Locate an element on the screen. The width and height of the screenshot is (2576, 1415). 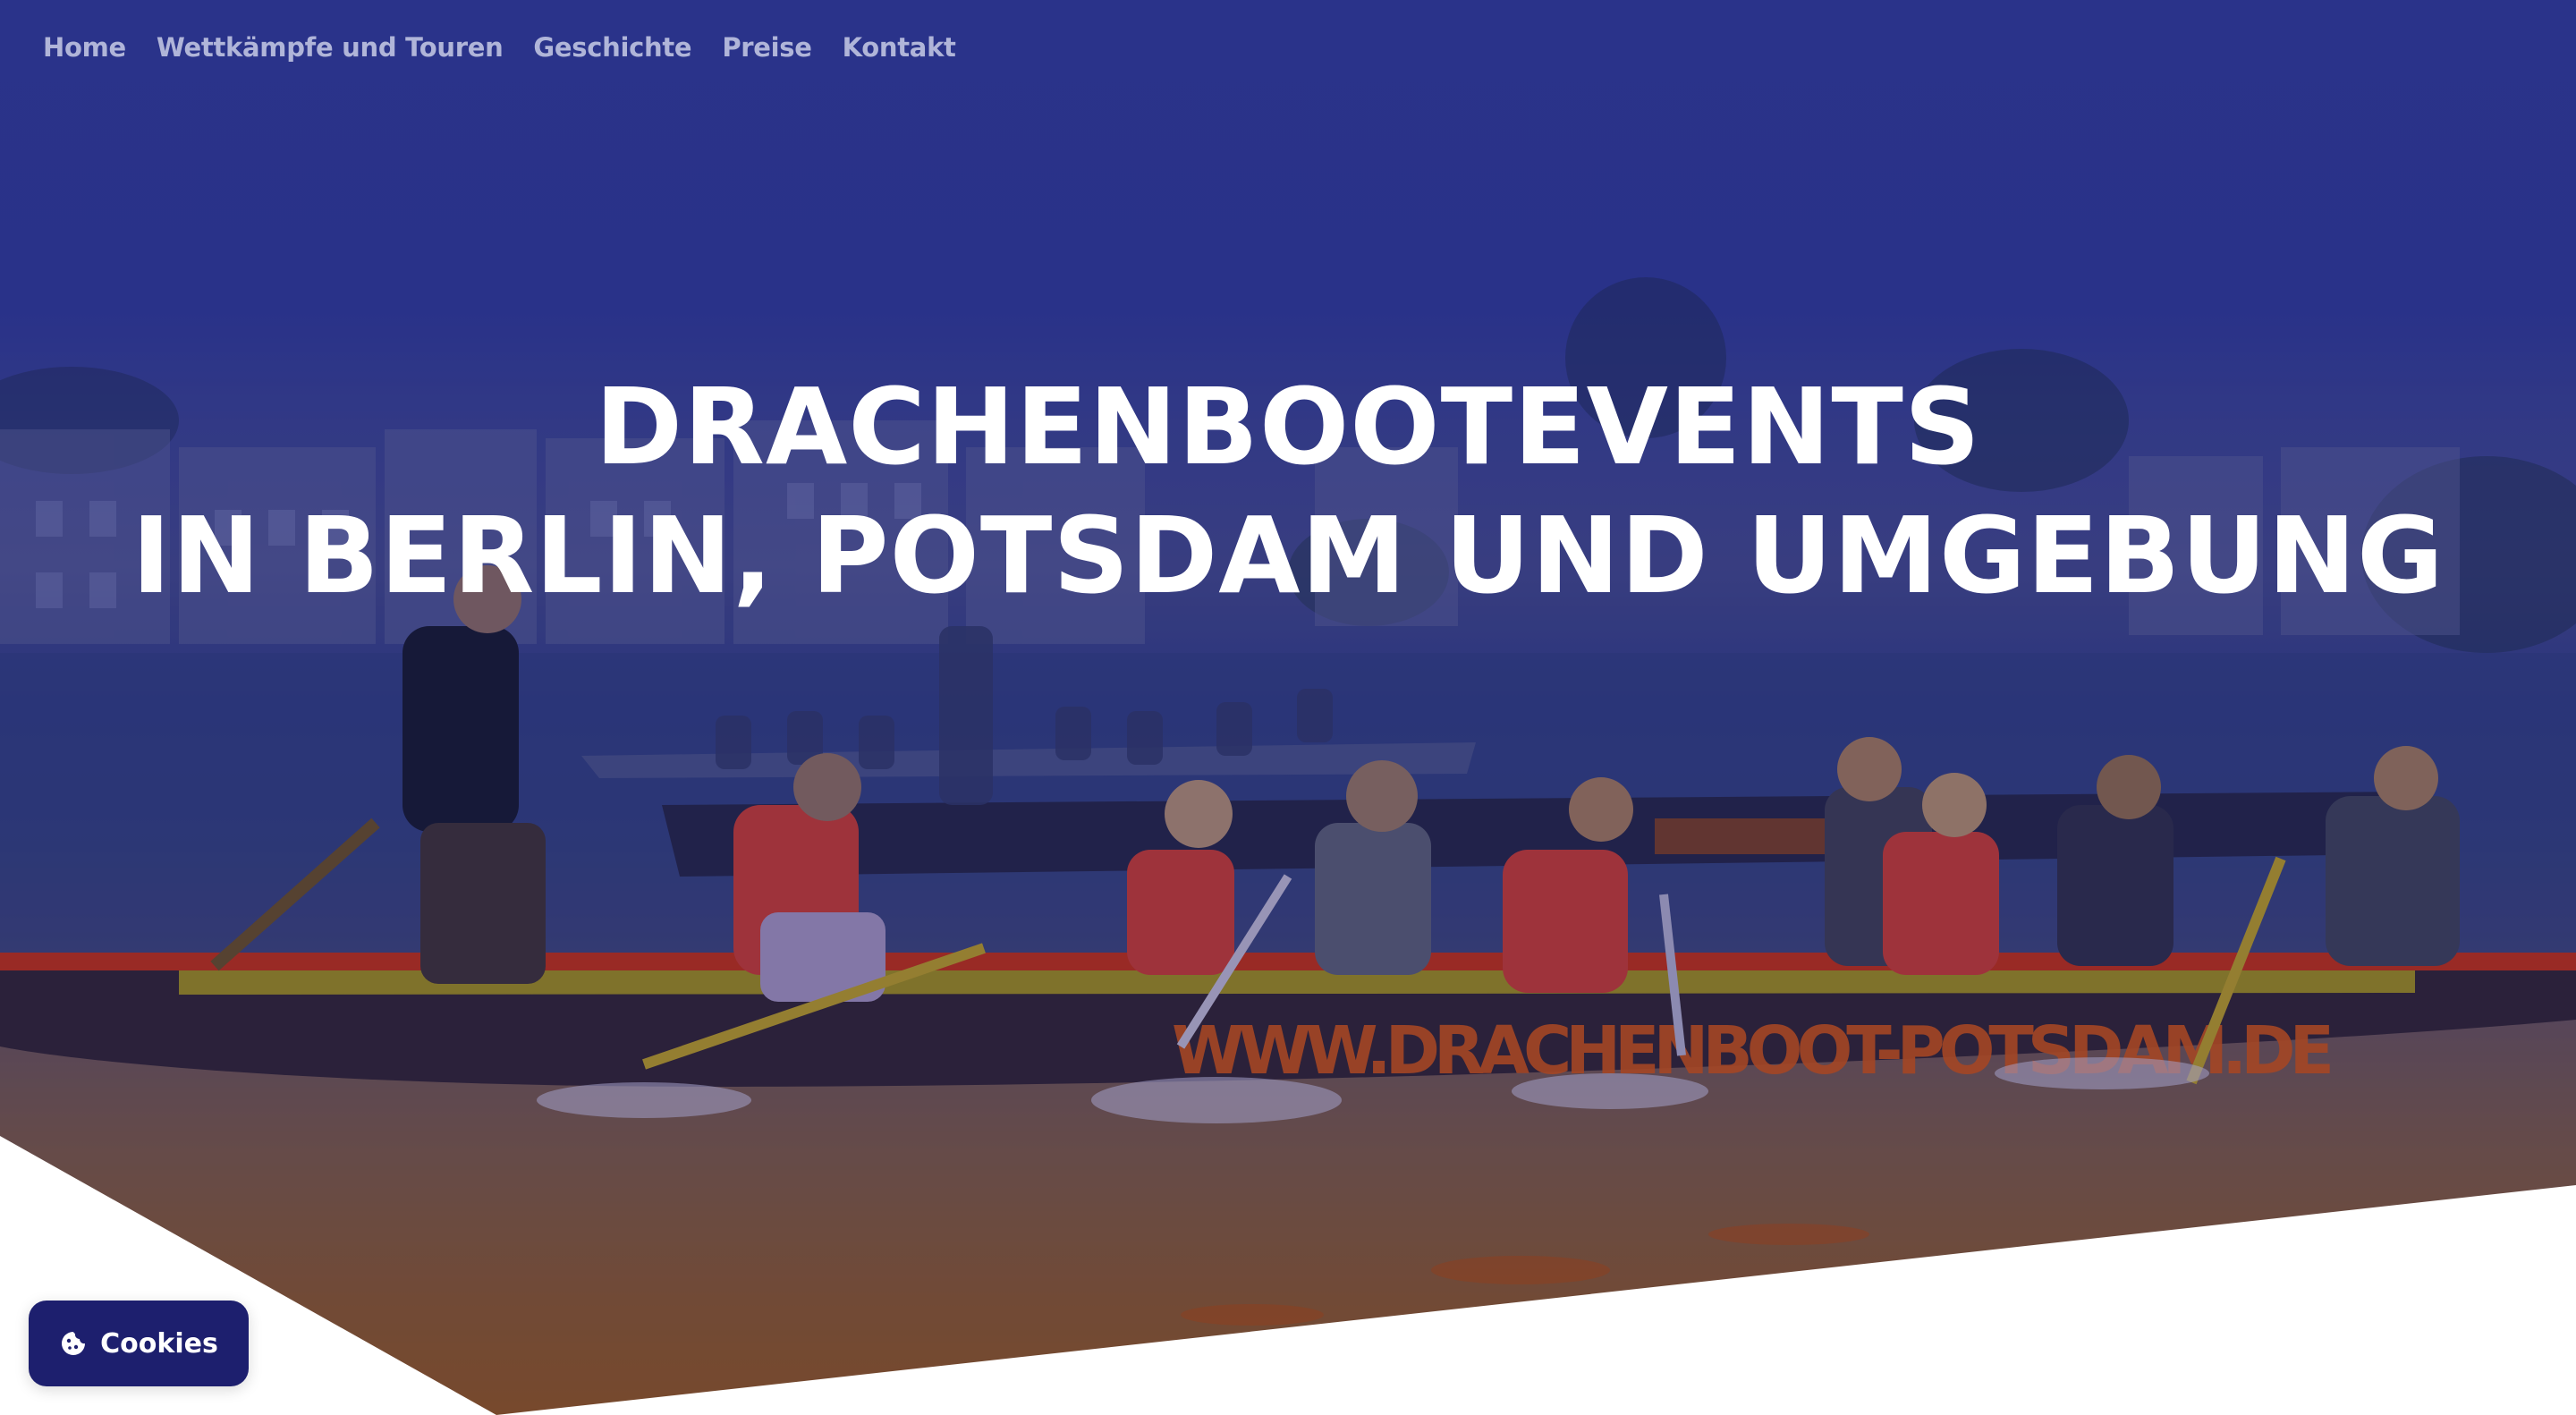
nav-item-preise: Preise is located at coordinates (767, 47).